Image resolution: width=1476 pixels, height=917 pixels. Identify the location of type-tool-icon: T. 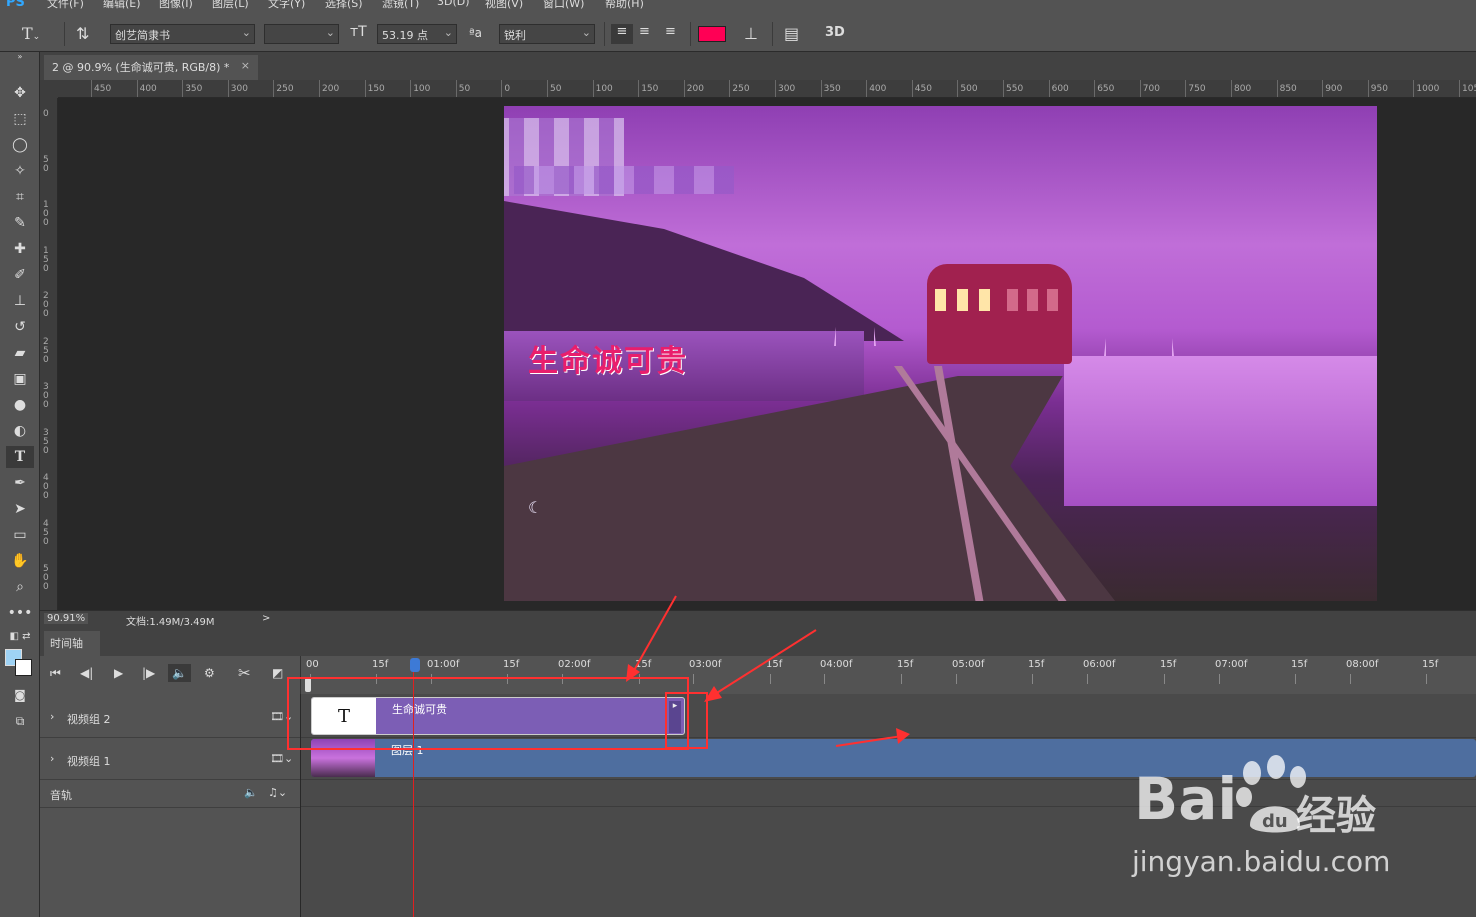
(20, 457).